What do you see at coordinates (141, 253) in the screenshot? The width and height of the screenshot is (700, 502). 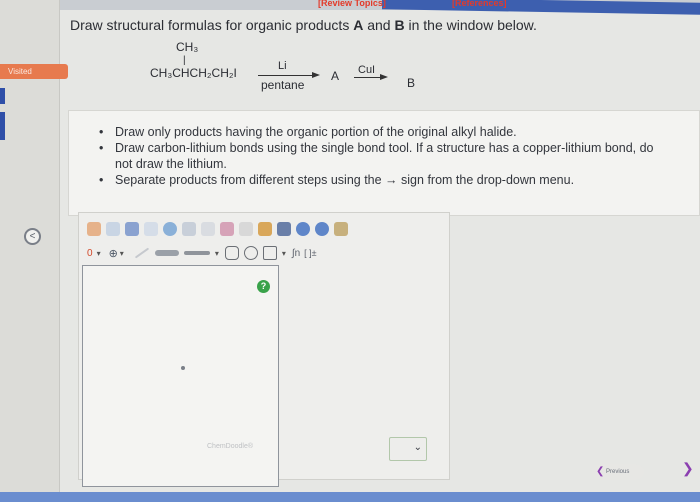 I see `single-bond-icon` at bounding box center [141, 253].